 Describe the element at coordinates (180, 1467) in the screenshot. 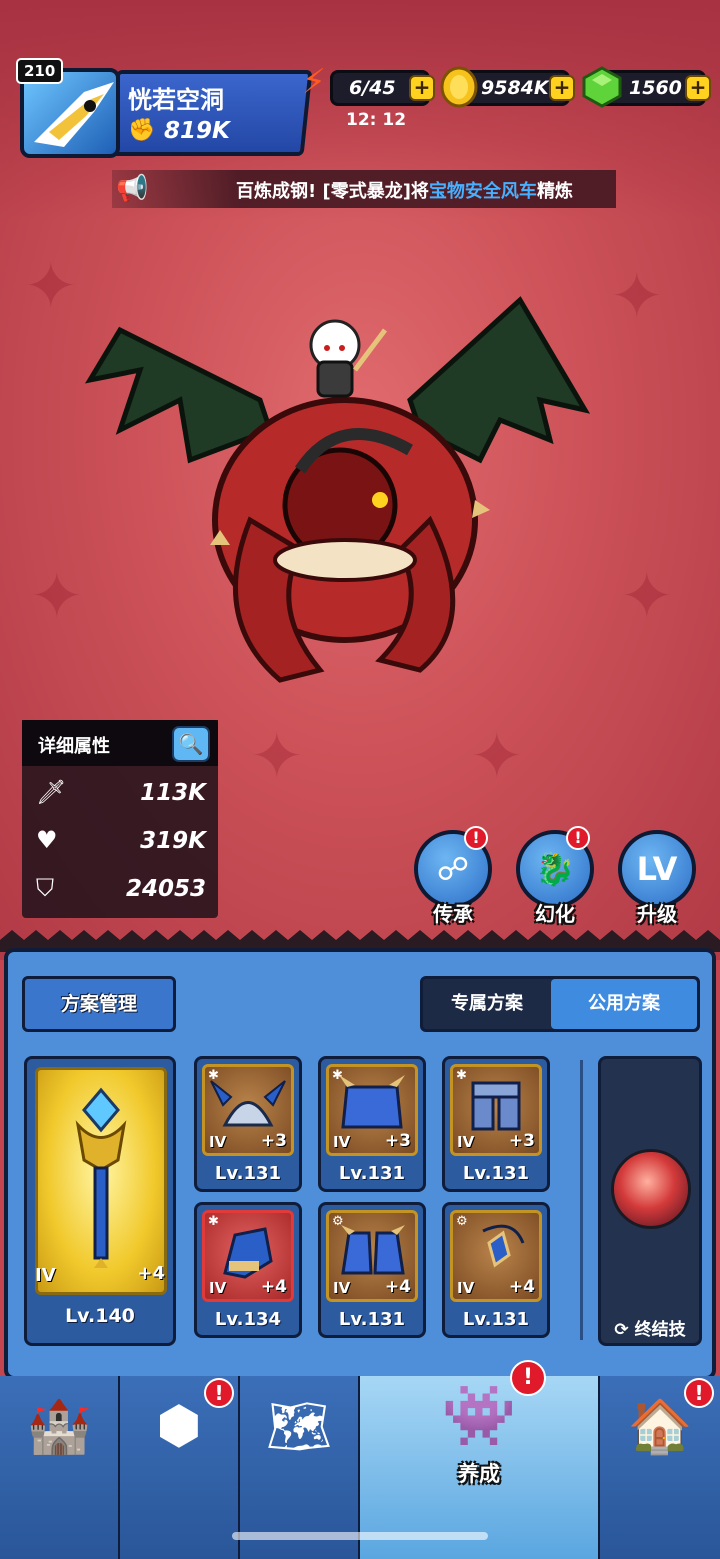

I see `nav-item-rune: ⬢ !` at that location.